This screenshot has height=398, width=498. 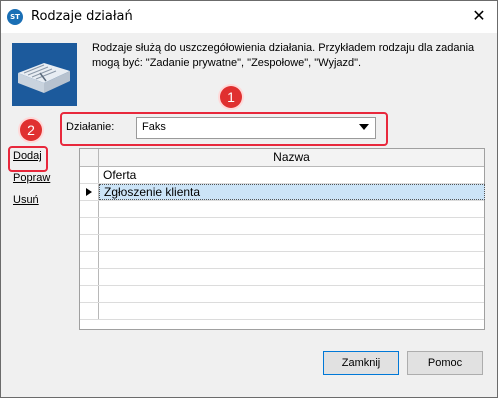 I want to click on table-row: Oferta, so click(x=282, y=175).